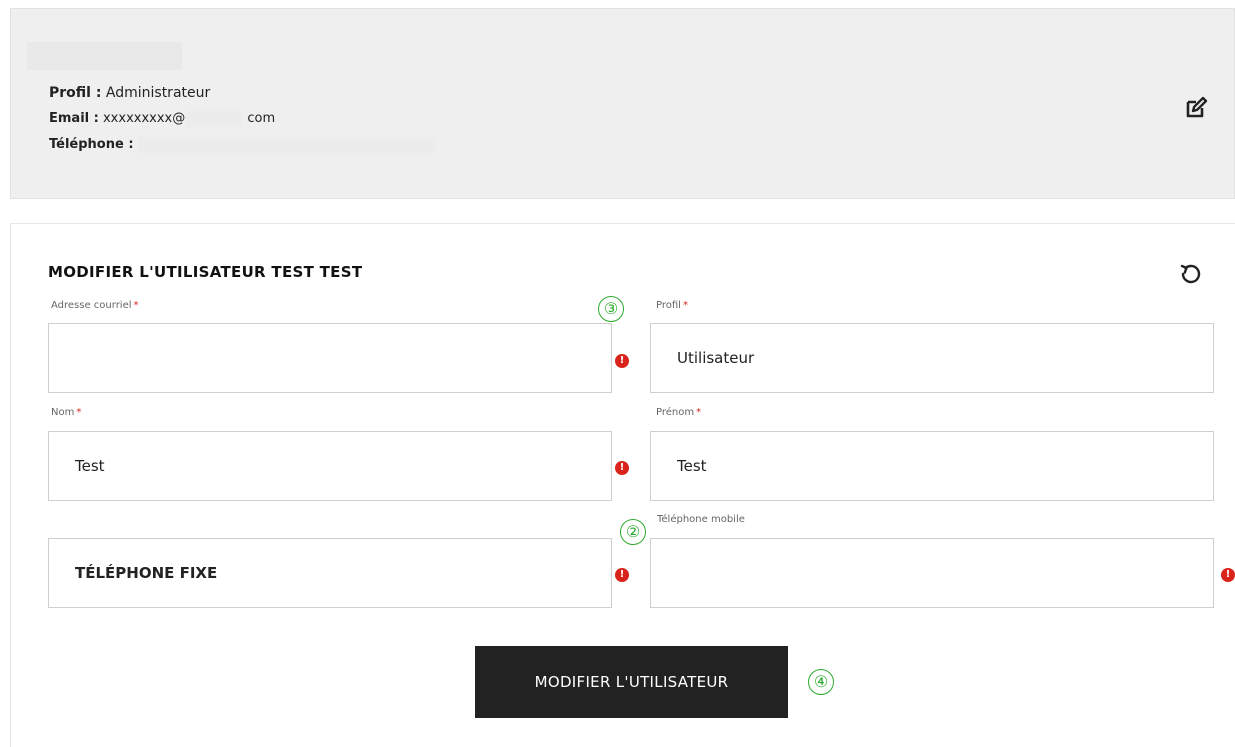 The width and height of the screenshot is (1235, 747). I want to click on profil-select: Utilisateur, so click(932, 358).